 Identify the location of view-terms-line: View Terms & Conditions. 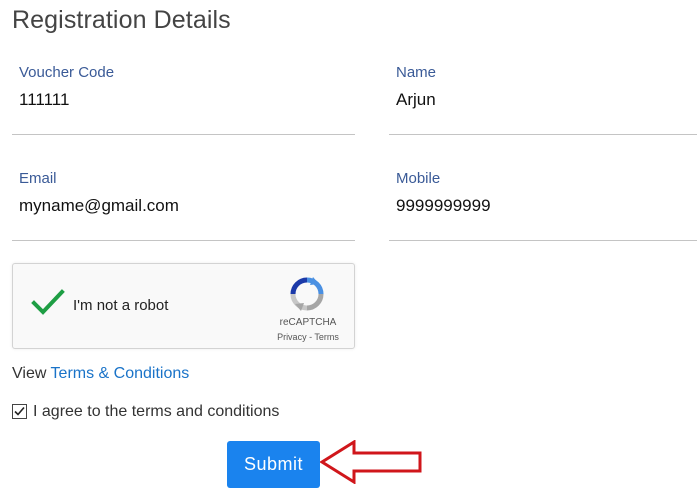
(100, 374).